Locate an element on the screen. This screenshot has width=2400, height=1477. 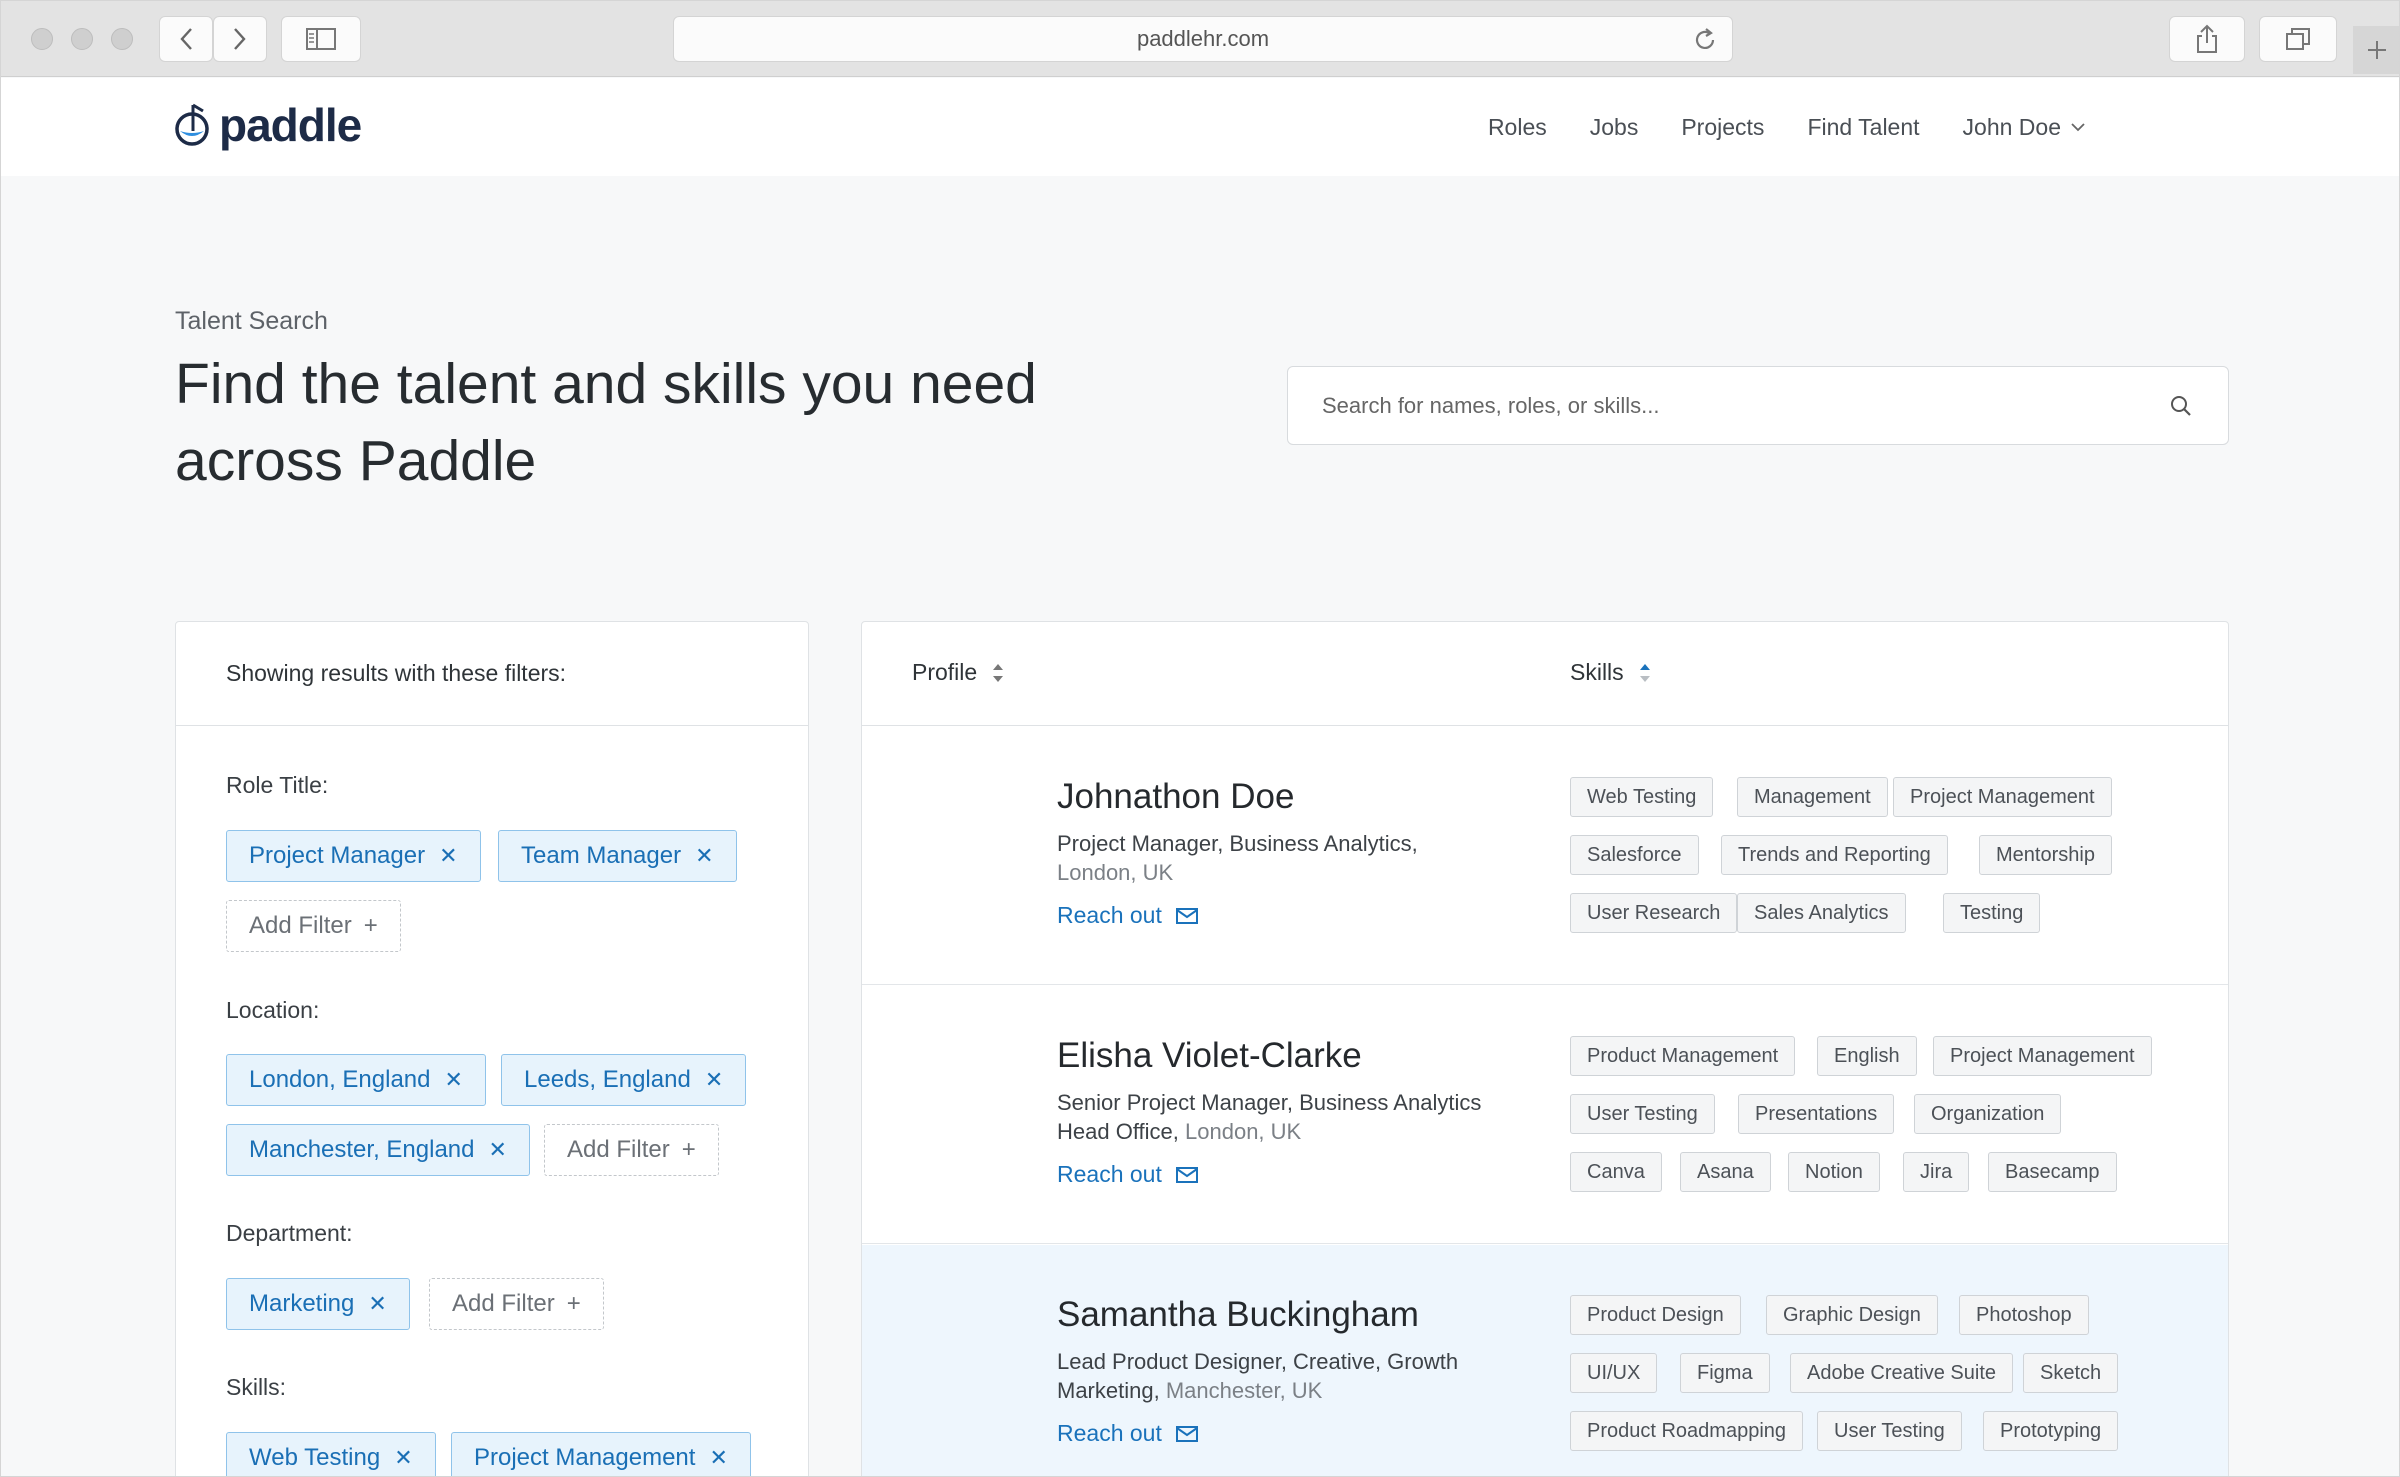
filter-chip: Marketing ✕ is located at coordinates (318, 1304).